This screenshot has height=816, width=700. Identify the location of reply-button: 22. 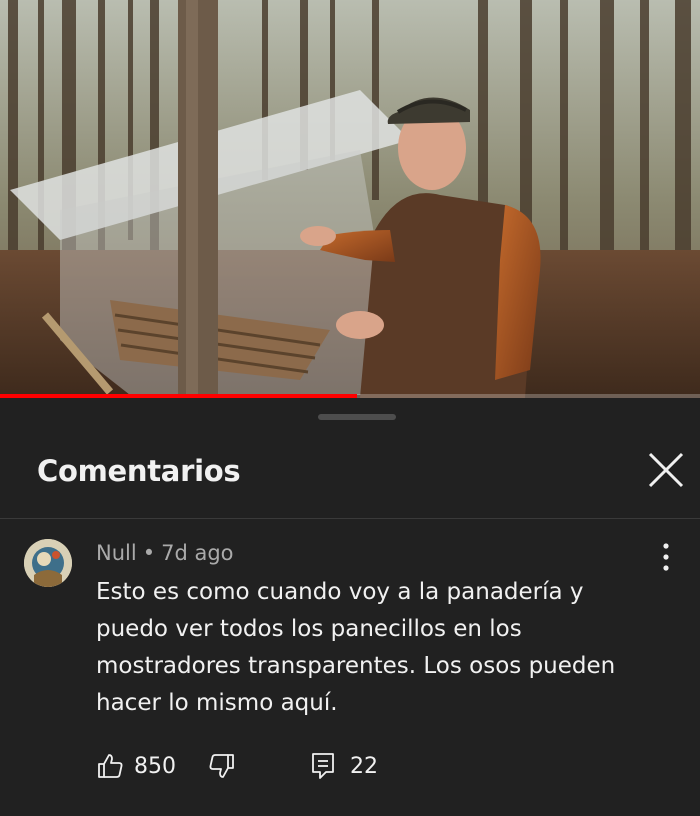
(344, 766).